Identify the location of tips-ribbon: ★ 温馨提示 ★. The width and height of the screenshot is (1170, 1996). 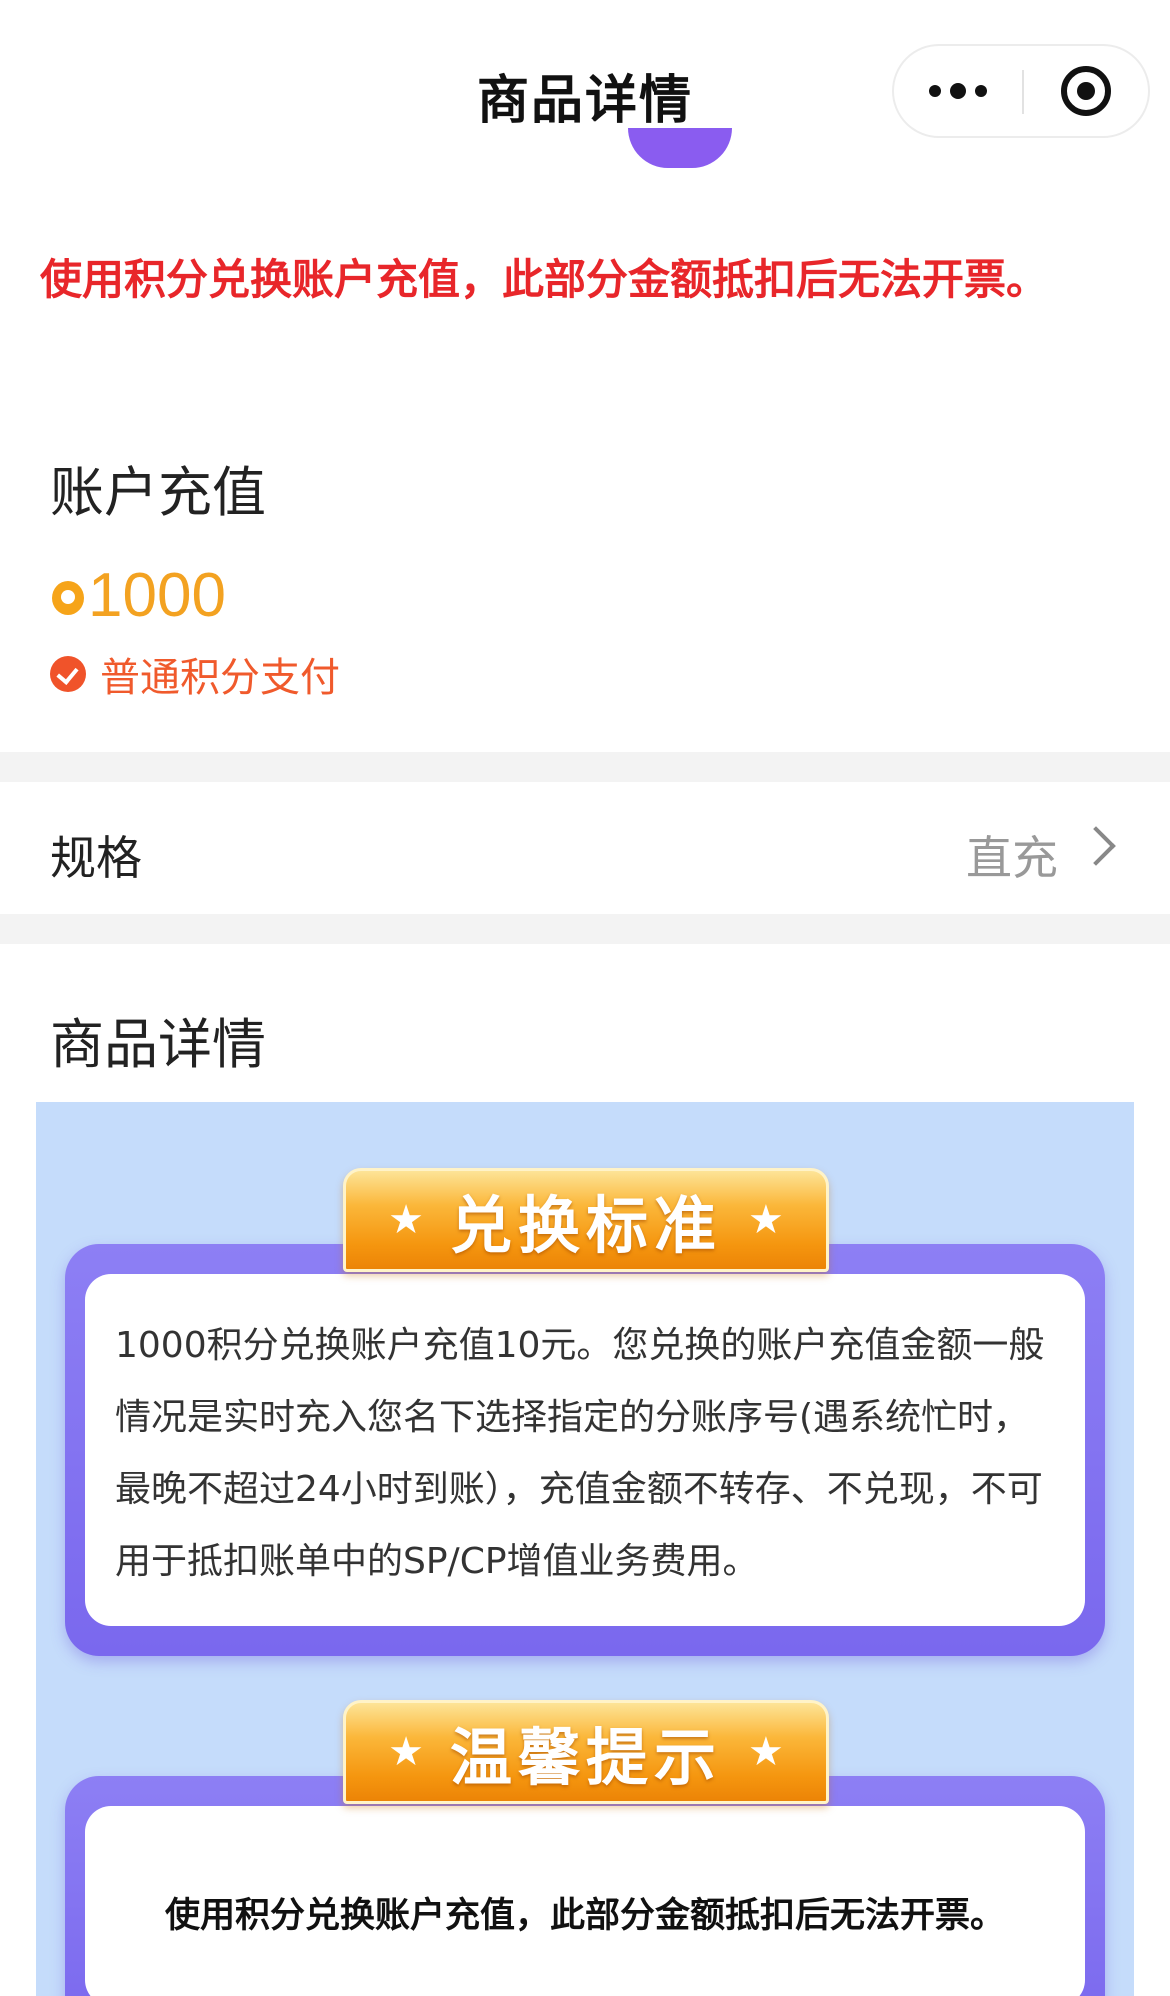
(586, 1752).